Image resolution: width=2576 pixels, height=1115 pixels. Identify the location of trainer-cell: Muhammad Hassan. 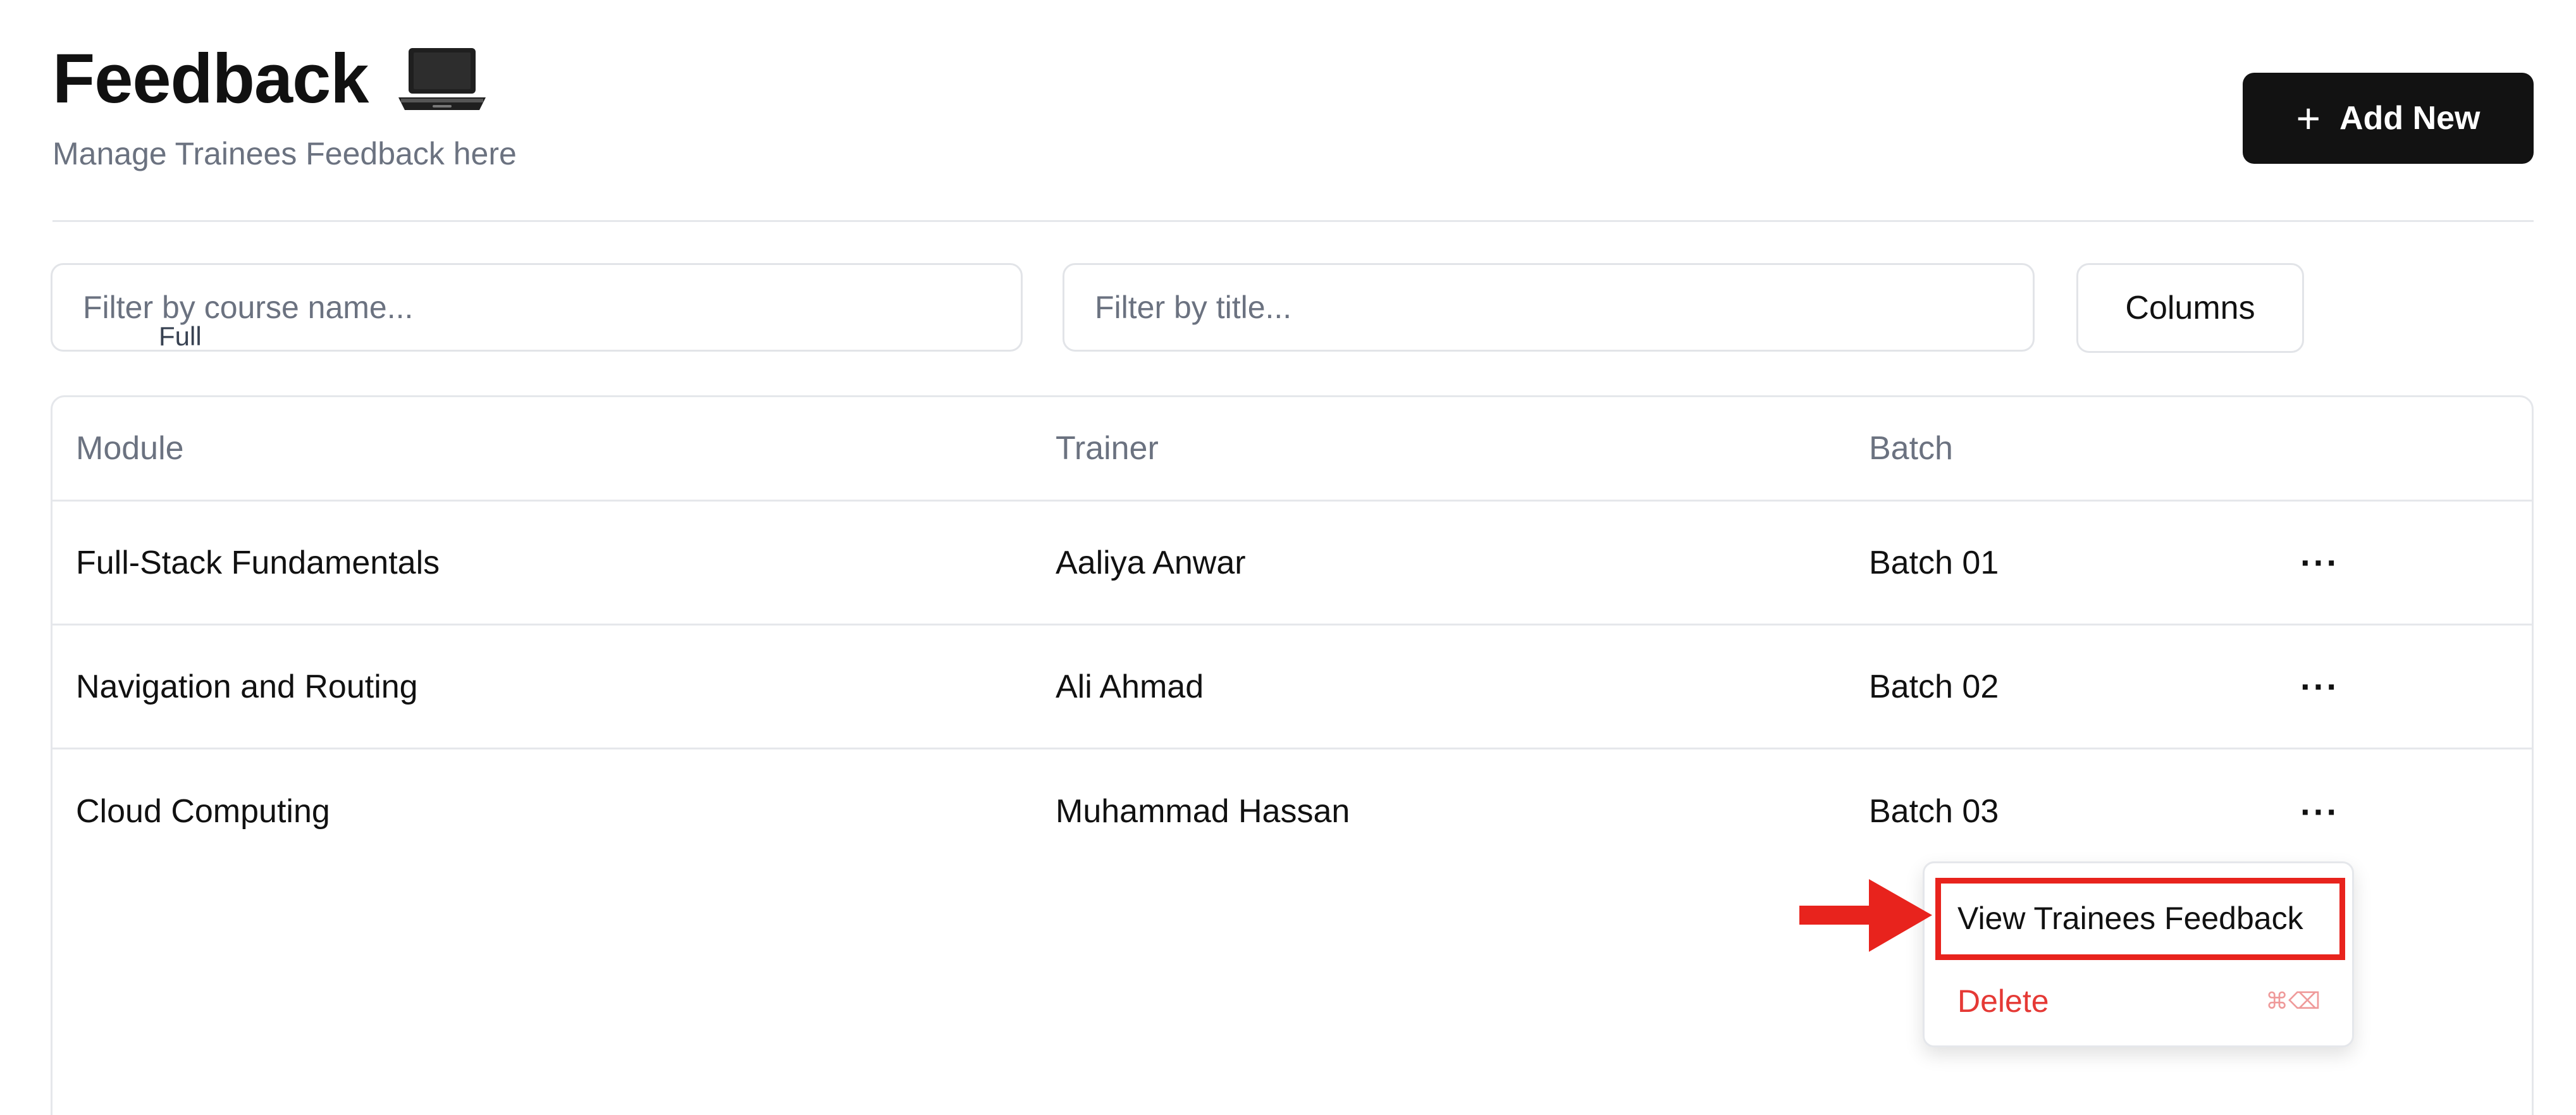
(1203, 811).